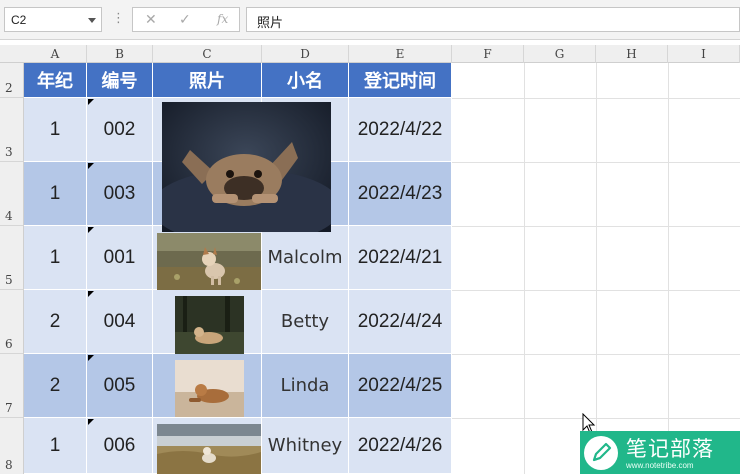  Describe the element at coordinates (120, 54) in the screenshot. I see `column-header-b: B` at that location.